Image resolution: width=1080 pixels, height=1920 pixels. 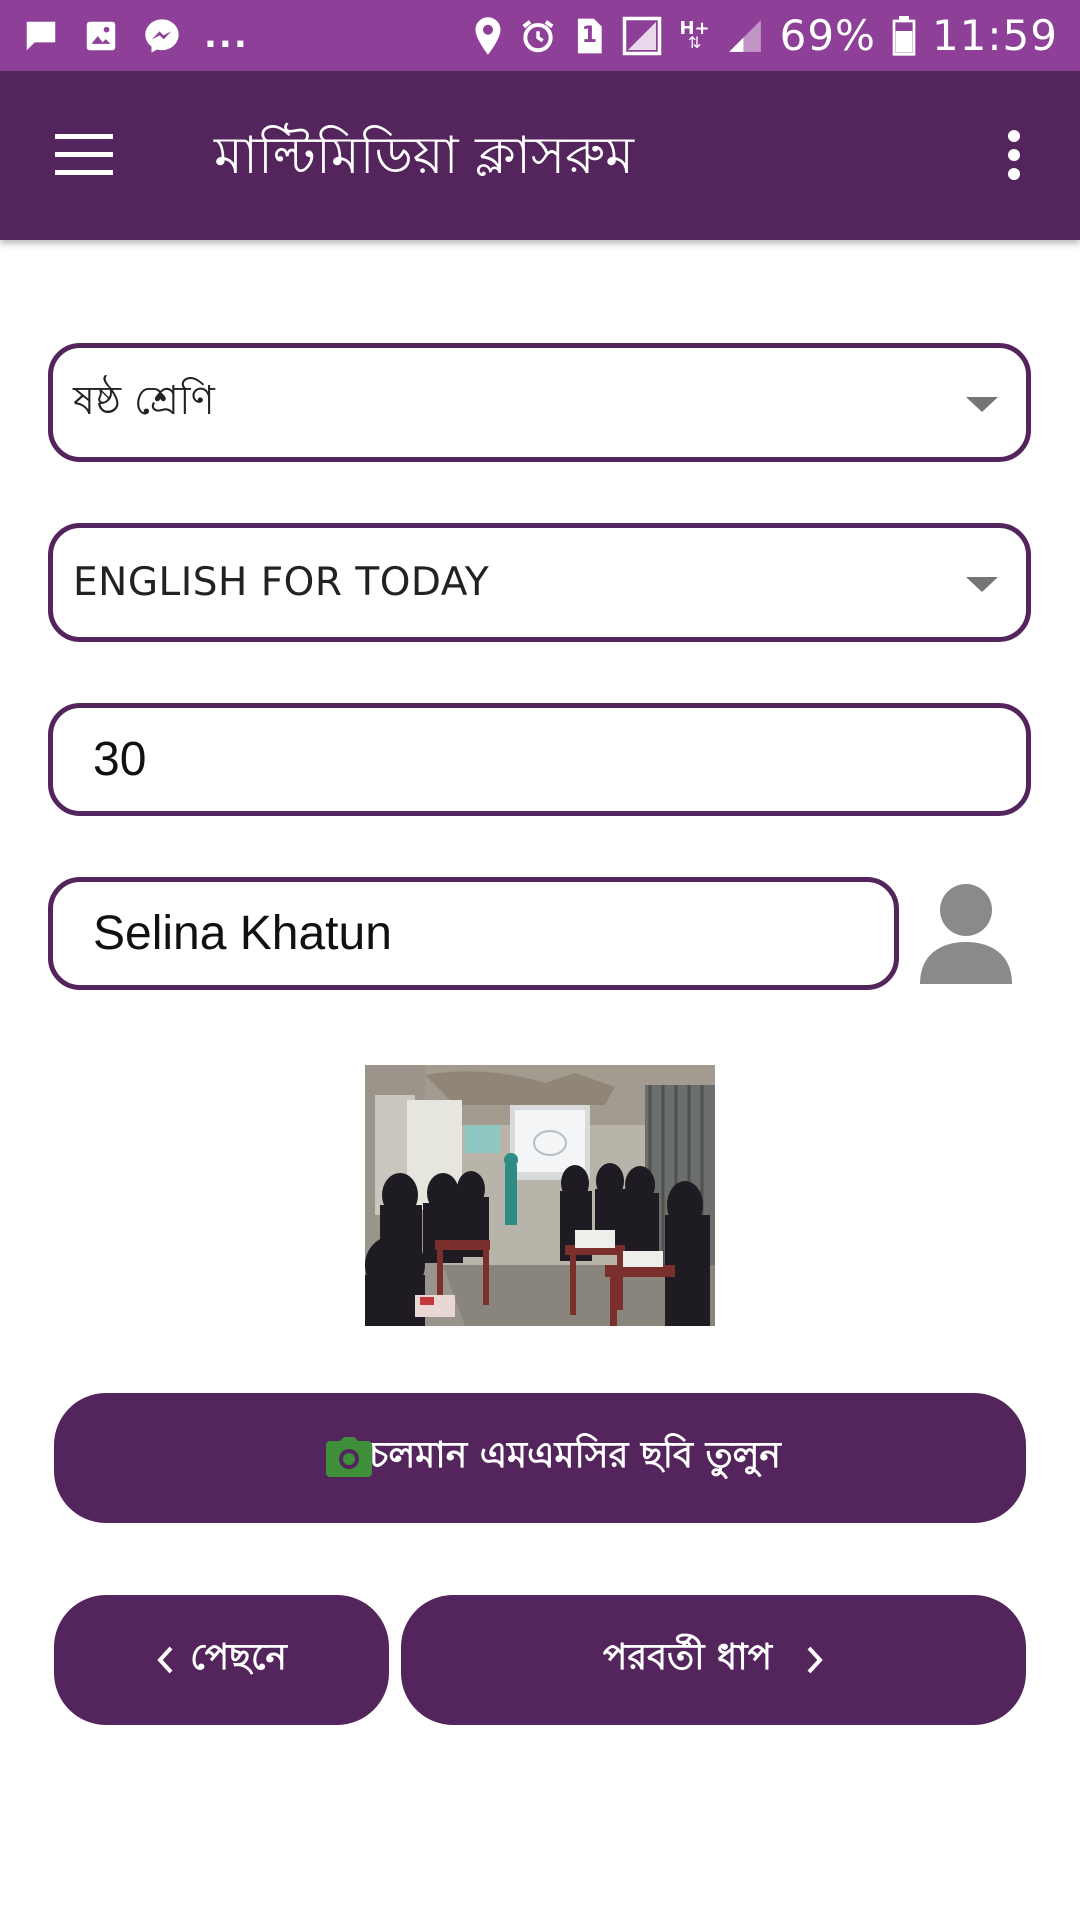 I want to click on chevron-right-icon, so click(x=815, y=1660).